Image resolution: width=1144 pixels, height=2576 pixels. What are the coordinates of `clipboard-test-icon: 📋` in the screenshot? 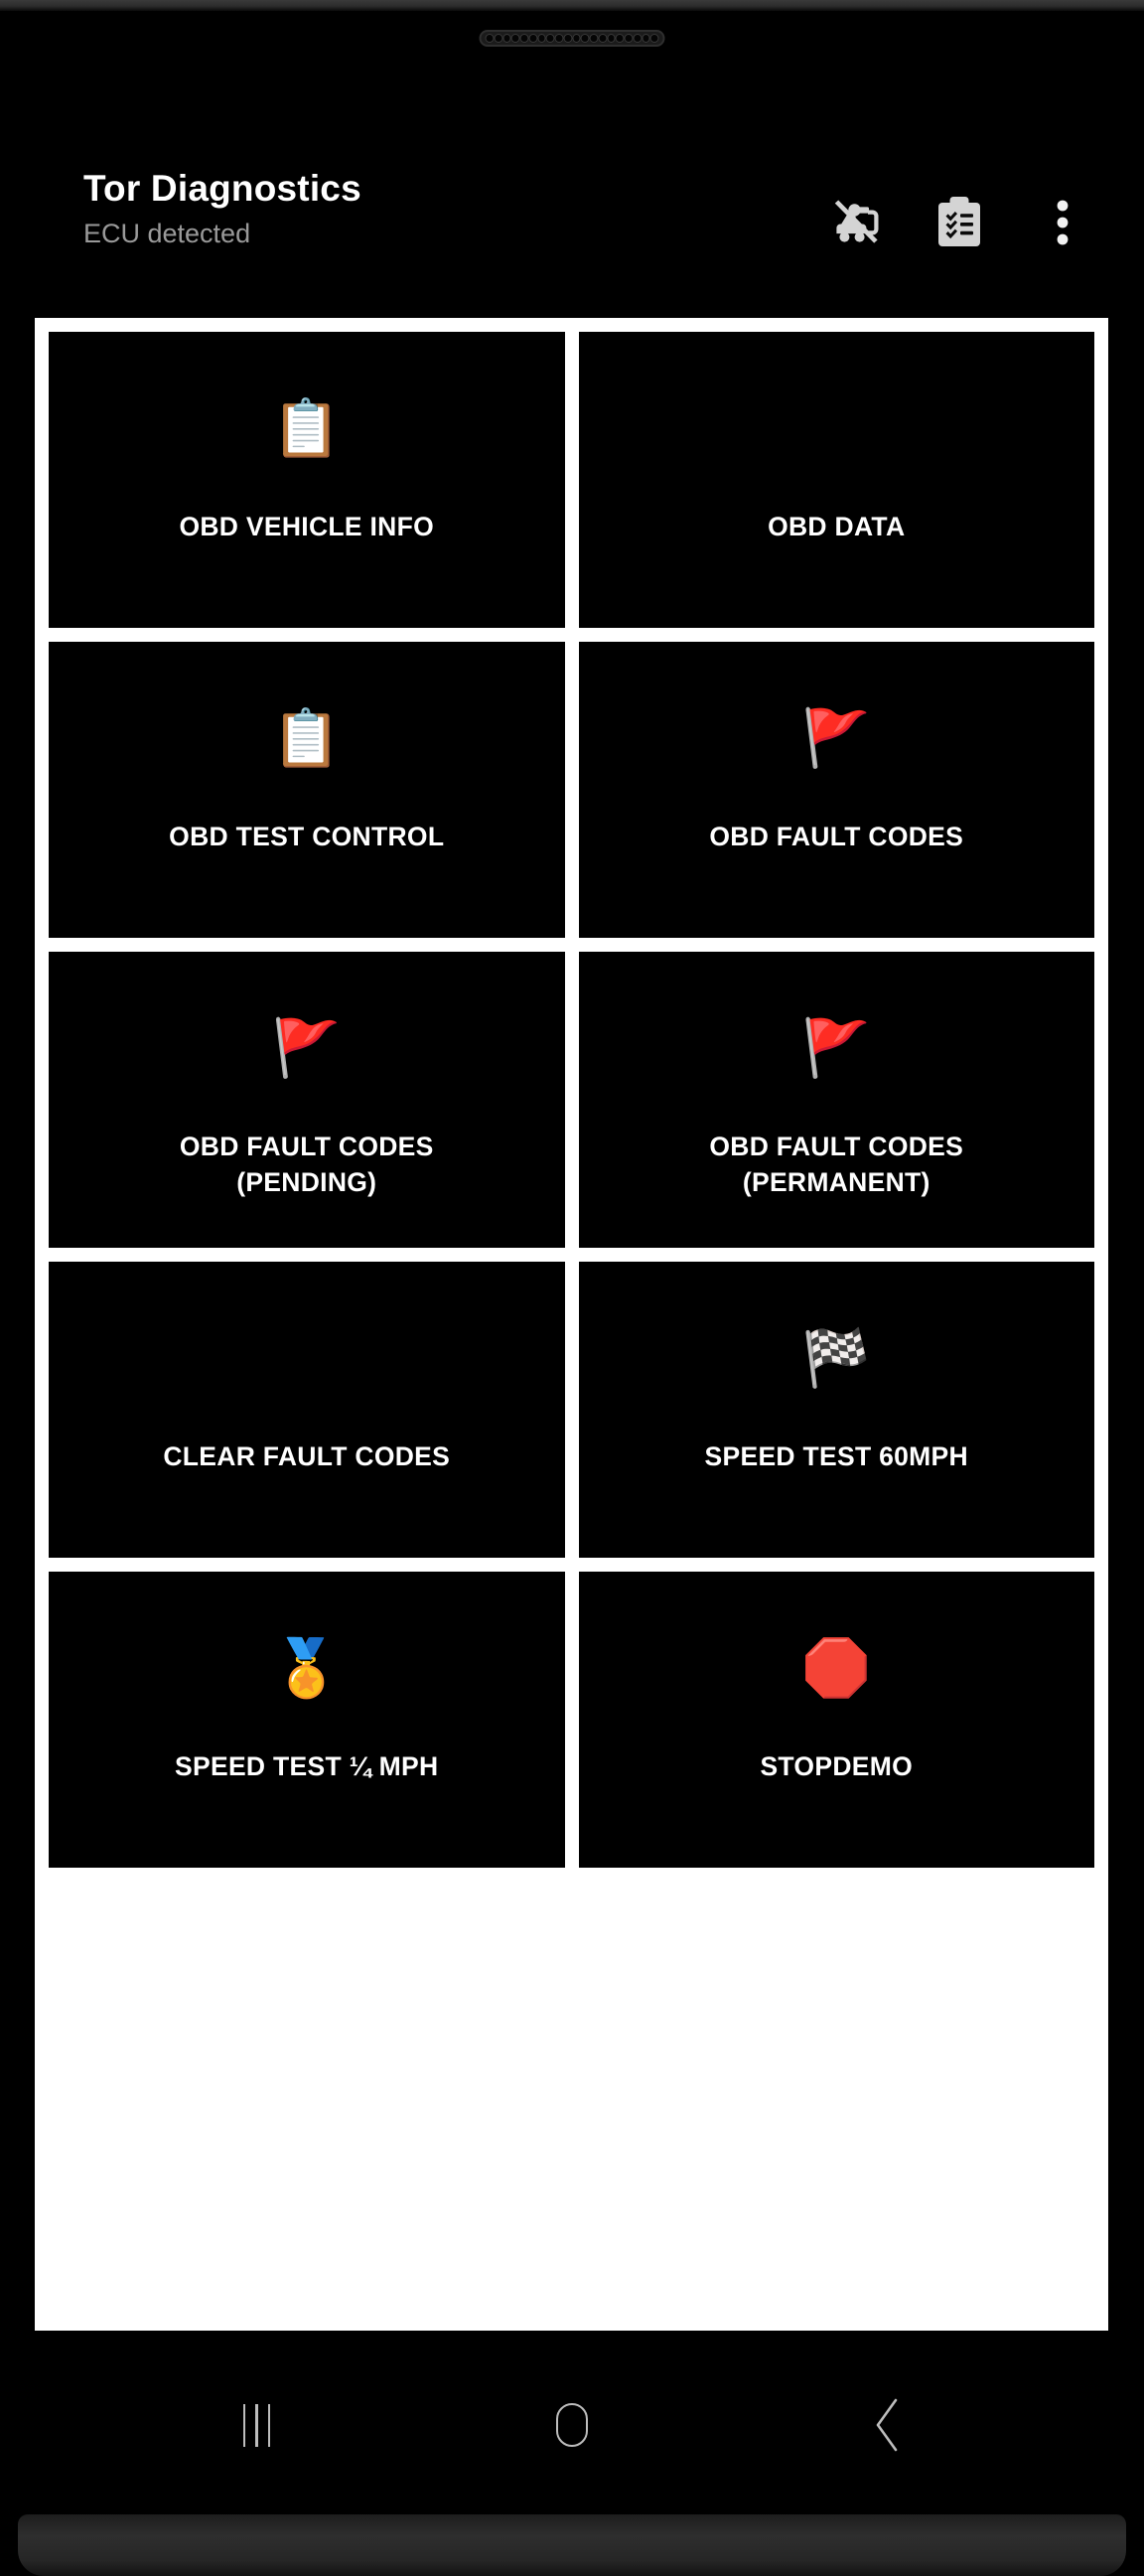 It's located at (307, 739).